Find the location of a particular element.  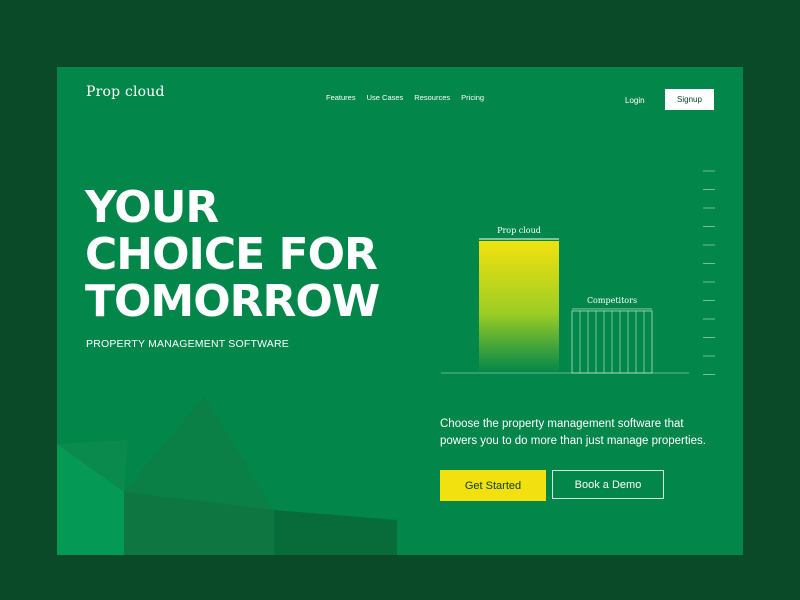

chart-label-competitors: Competitors is located at coordinates (612, 300).